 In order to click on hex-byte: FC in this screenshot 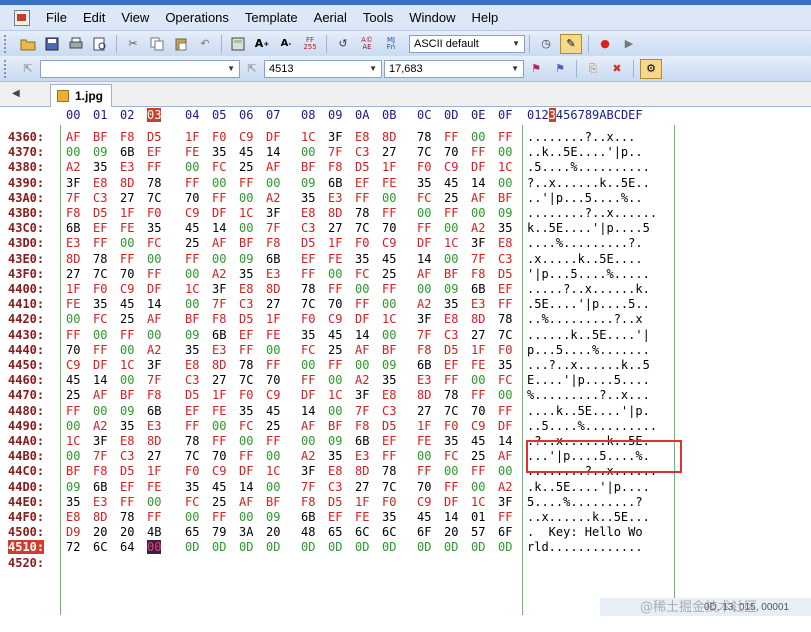, I will do `click(154, 243)`.